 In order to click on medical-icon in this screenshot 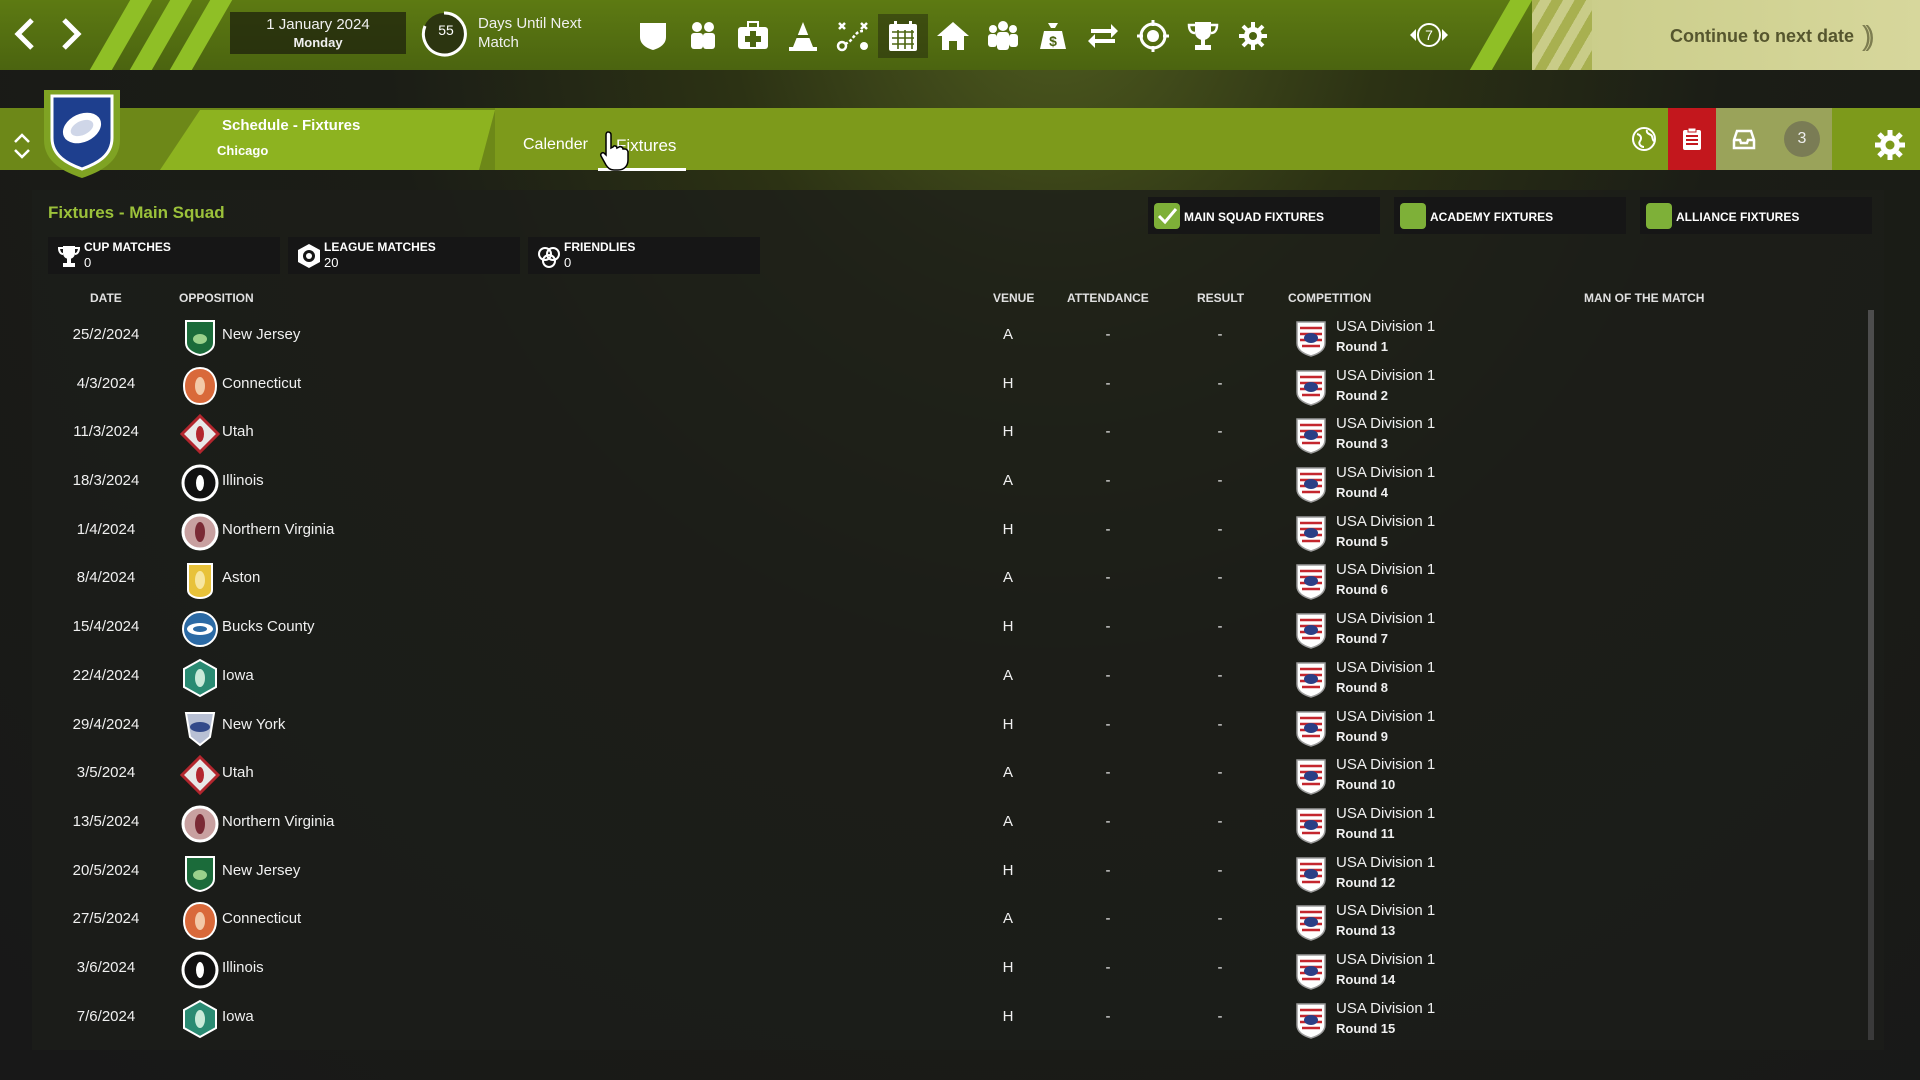, I will do `click(753, 36)`.